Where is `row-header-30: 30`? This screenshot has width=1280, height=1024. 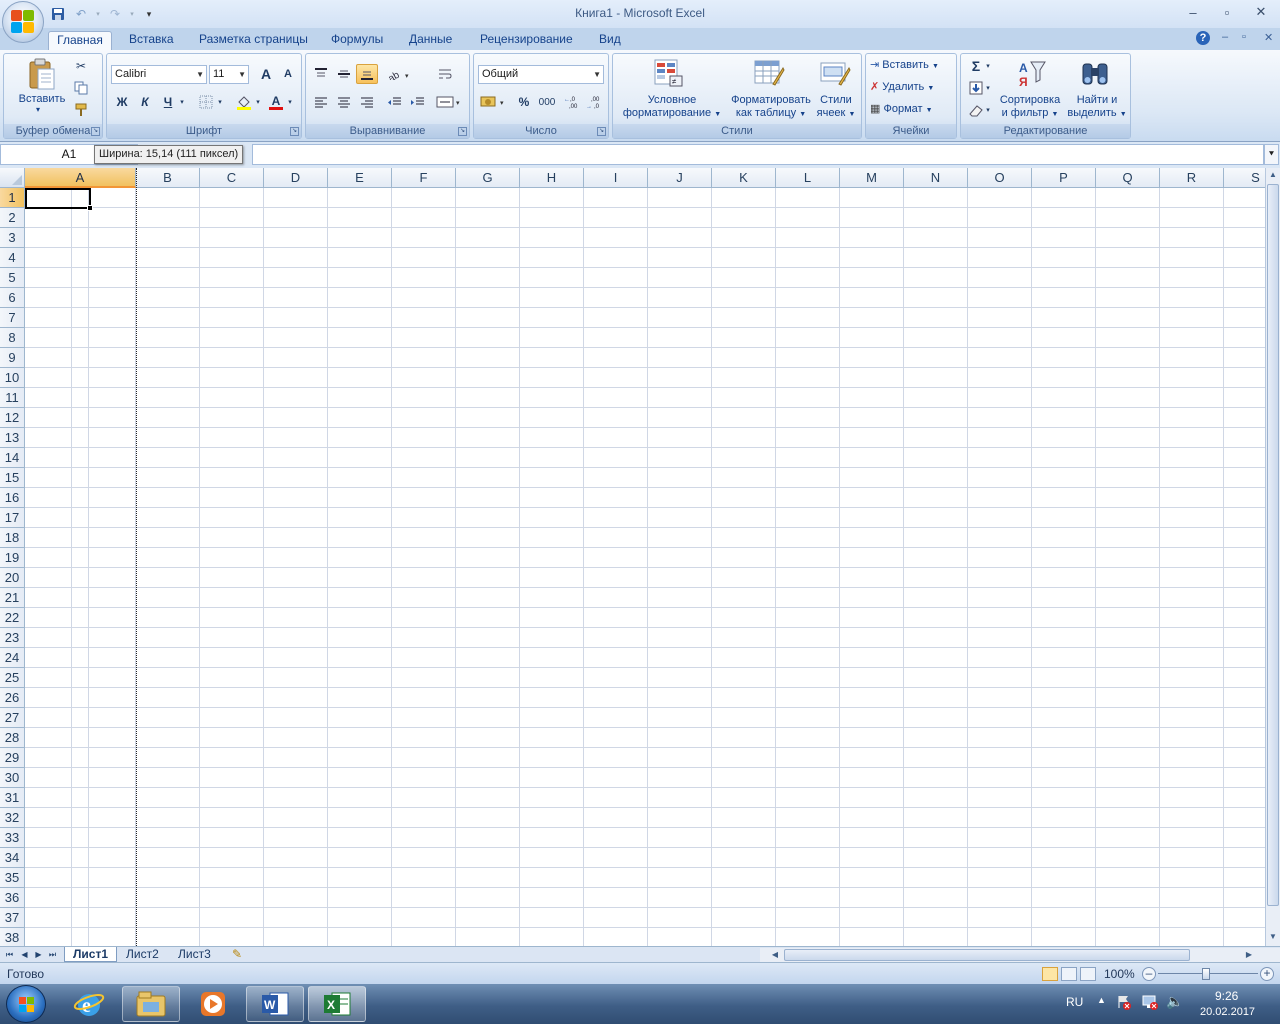 row-header-30: 30 is located at coordinates (12, 778).